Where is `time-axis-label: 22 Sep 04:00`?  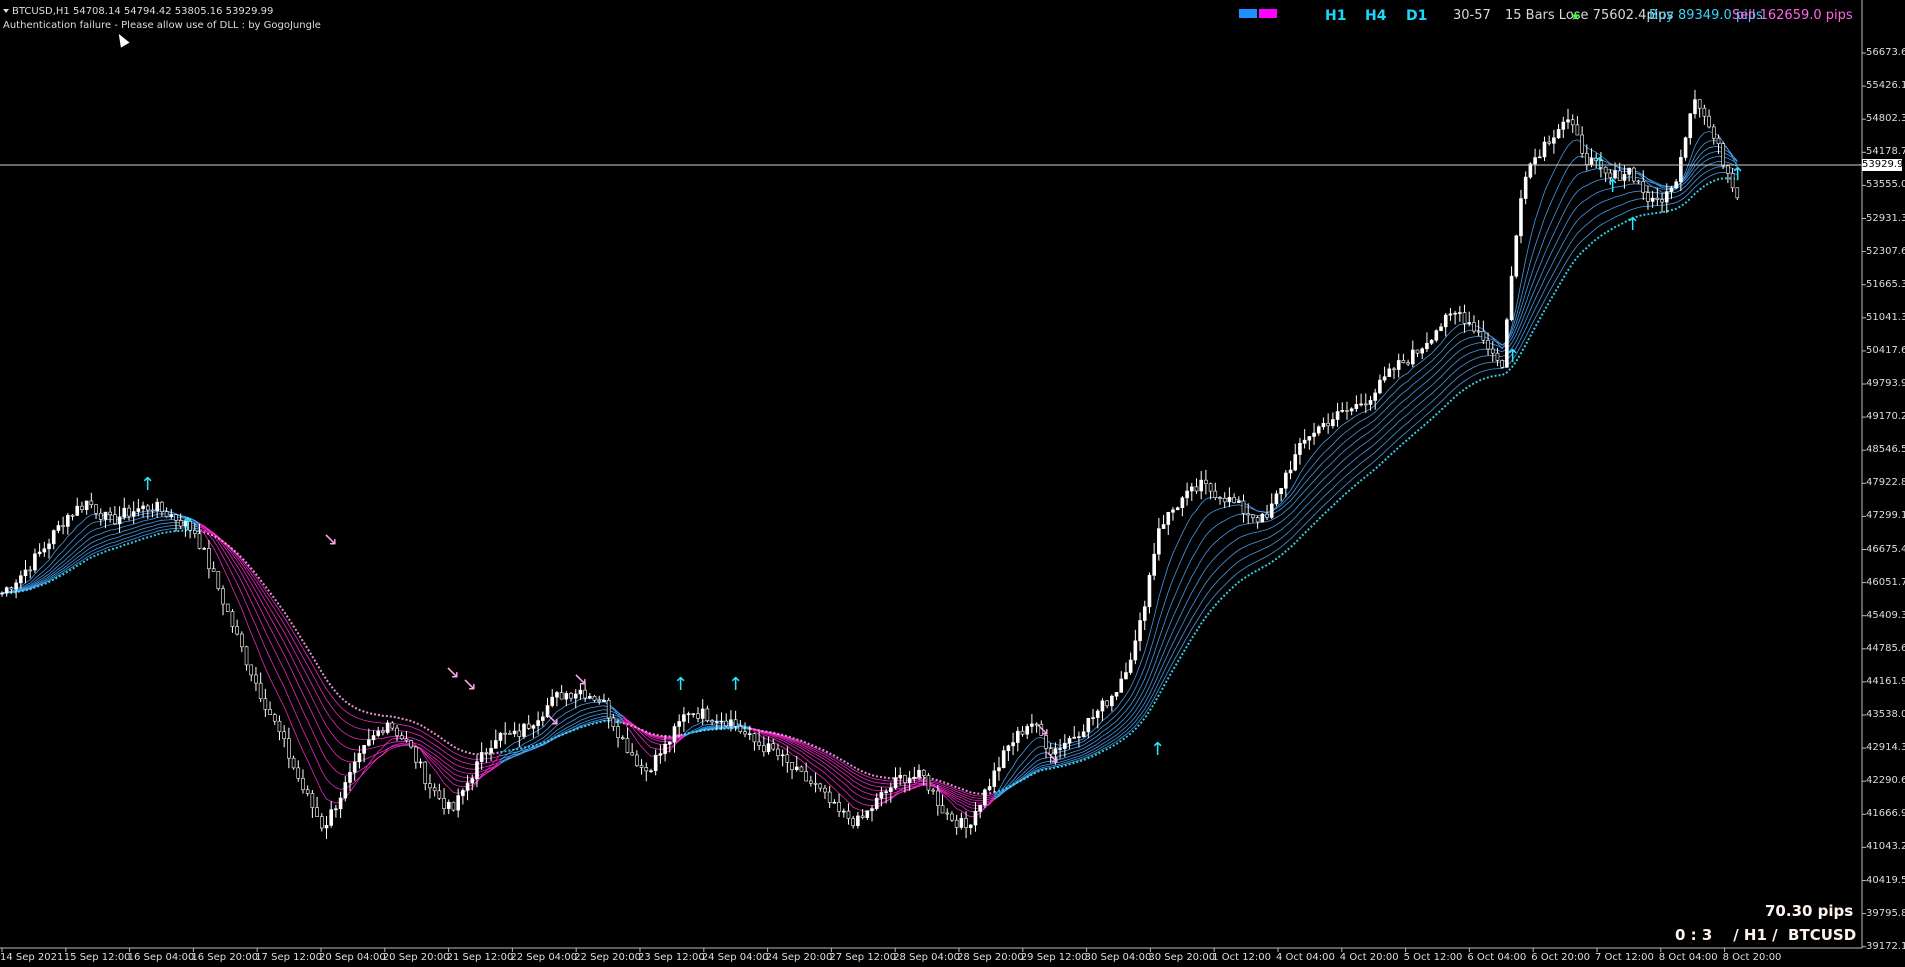 time-axis-label: 22 Sep 04:00 is located at coordinates (544, 957).